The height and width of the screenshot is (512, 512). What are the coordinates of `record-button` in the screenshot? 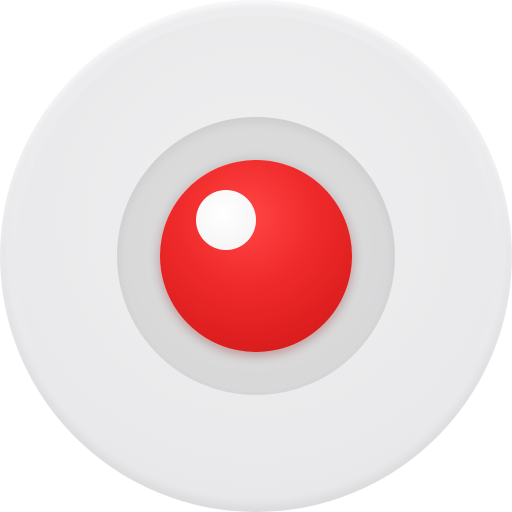 It's located at (256, 256).